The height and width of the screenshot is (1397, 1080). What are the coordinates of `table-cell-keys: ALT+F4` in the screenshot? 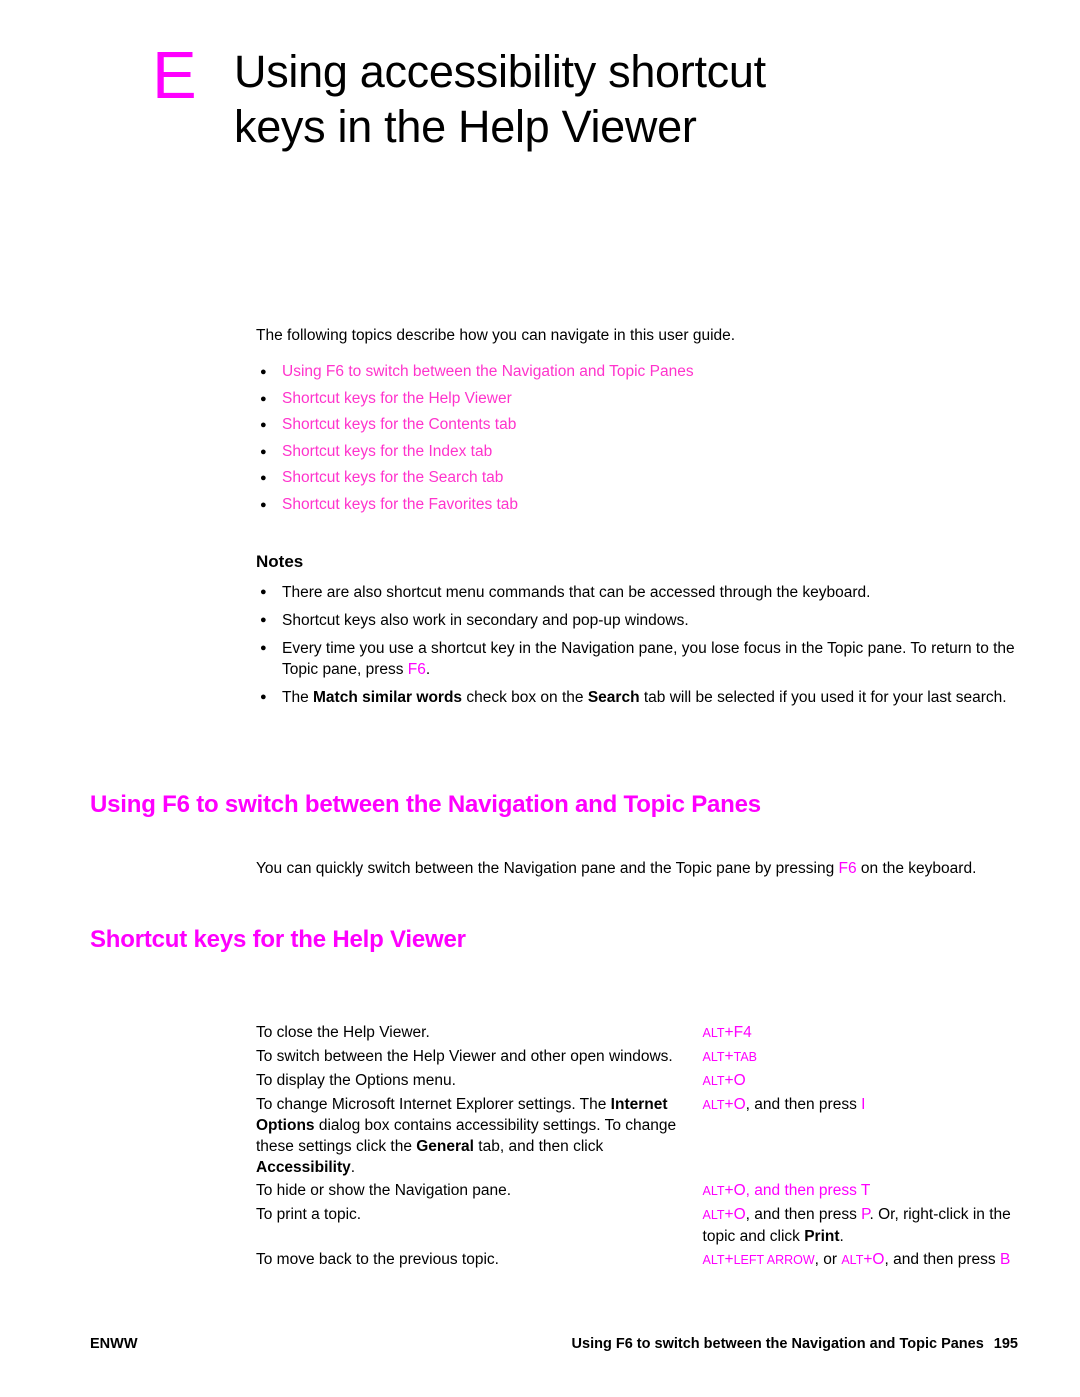 It's located at (859, 1034).